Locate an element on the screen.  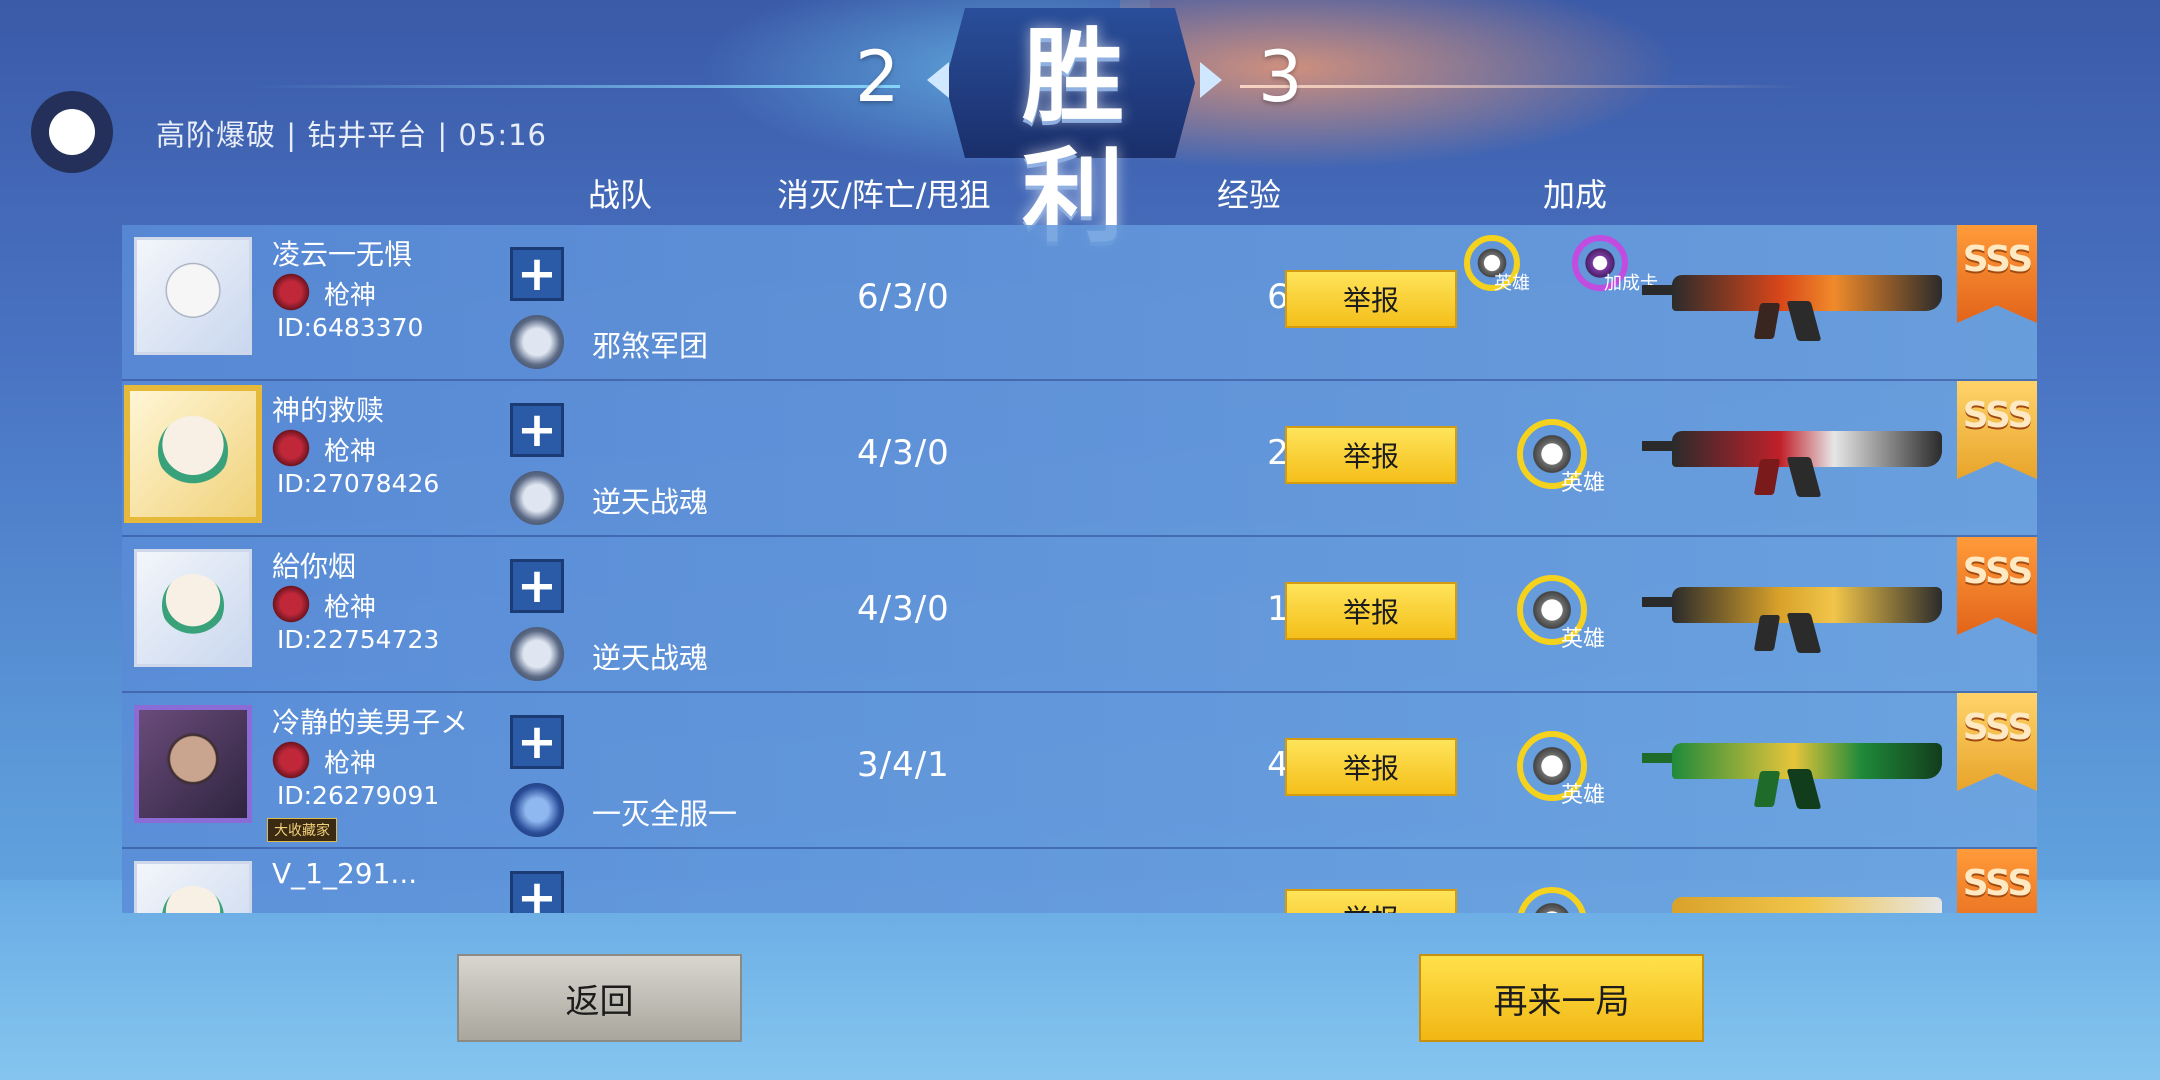
player-name: 神的救赎 is located at coordinates (328, 410).